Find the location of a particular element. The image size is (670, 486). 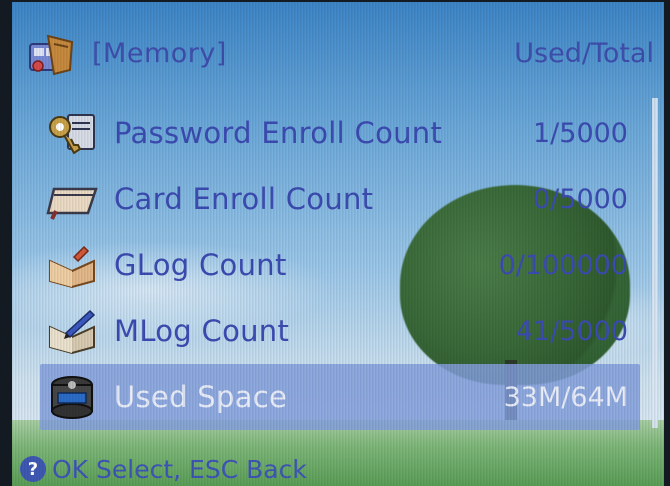

memory-icon is located at coordinates (51, 55).